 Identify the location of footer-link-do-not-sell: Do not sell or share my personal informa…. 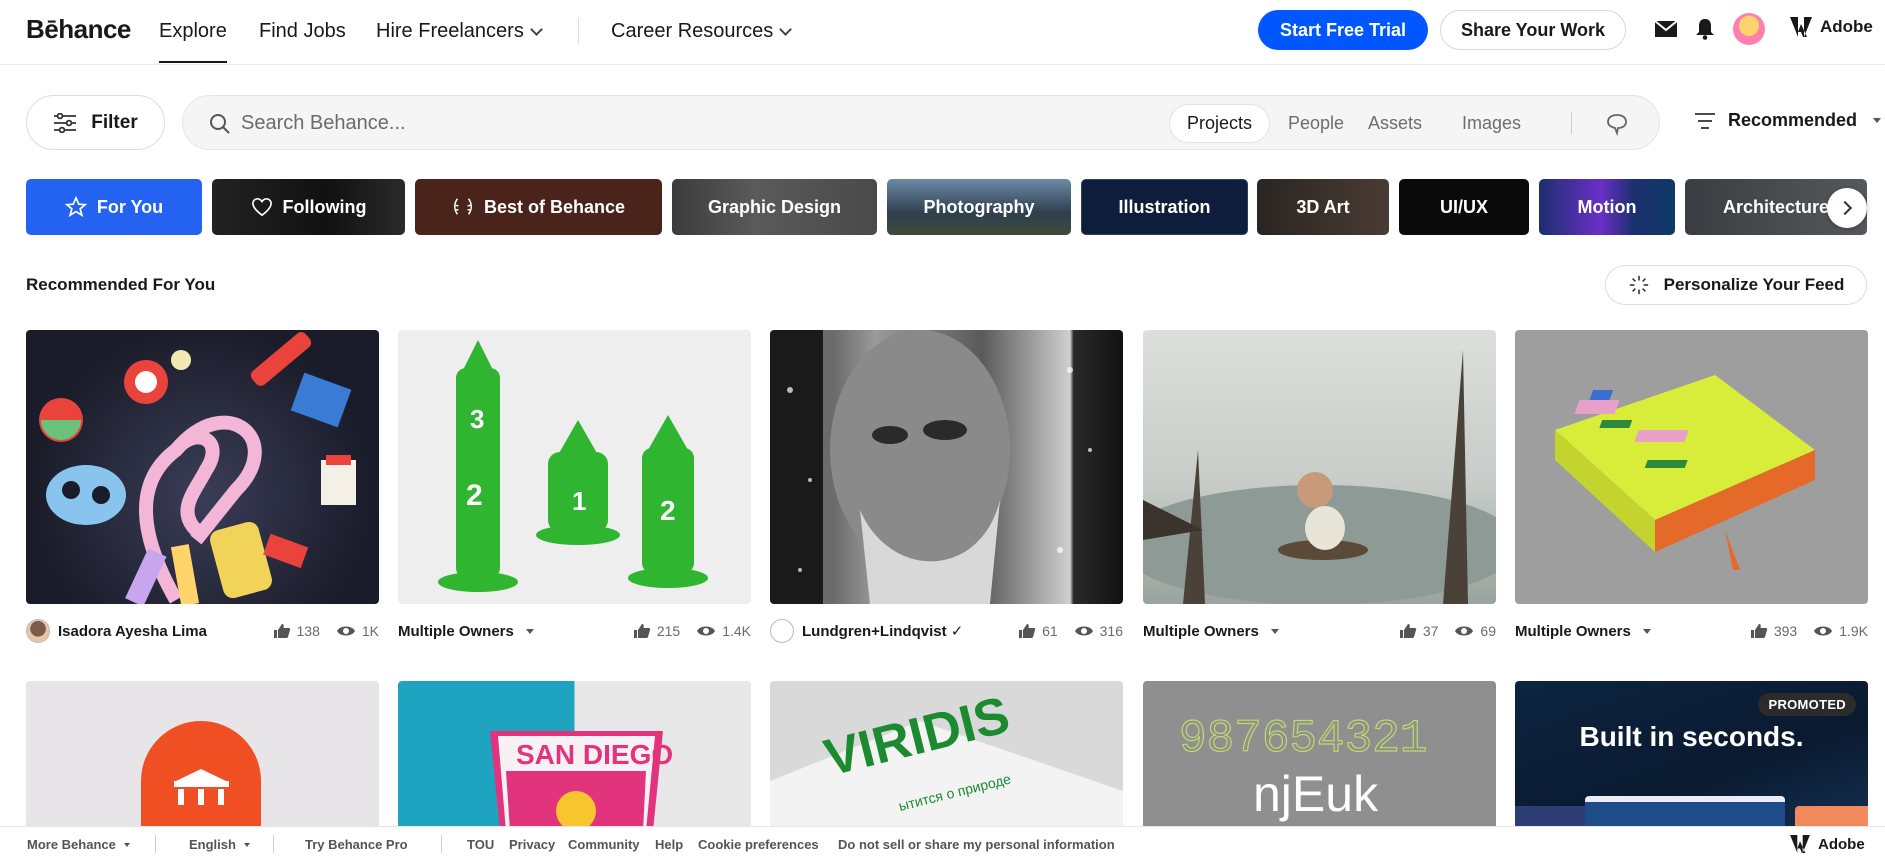
(976, 844).